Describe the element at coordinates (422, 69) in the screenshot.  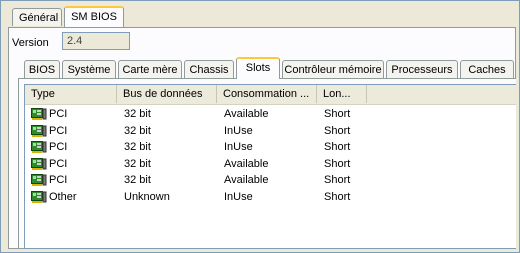
I see `tab-processeurs: Processeurs` at that location.